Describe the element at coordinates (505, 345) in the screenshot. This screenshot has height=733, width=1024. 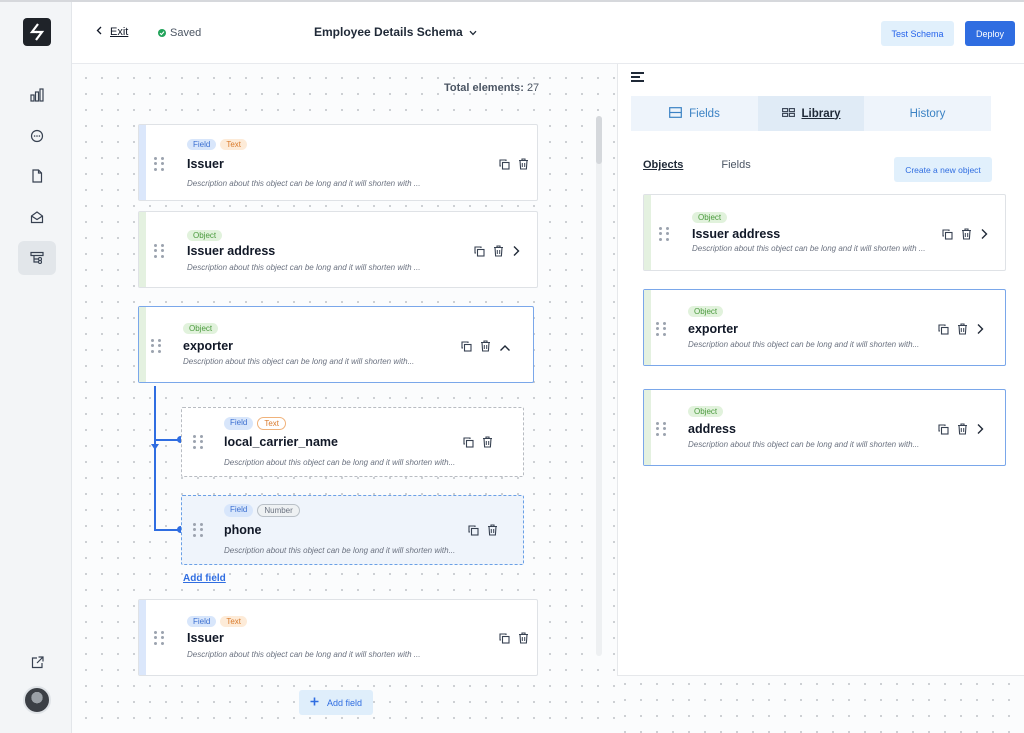
I see `chevron-up-icon` at that location.